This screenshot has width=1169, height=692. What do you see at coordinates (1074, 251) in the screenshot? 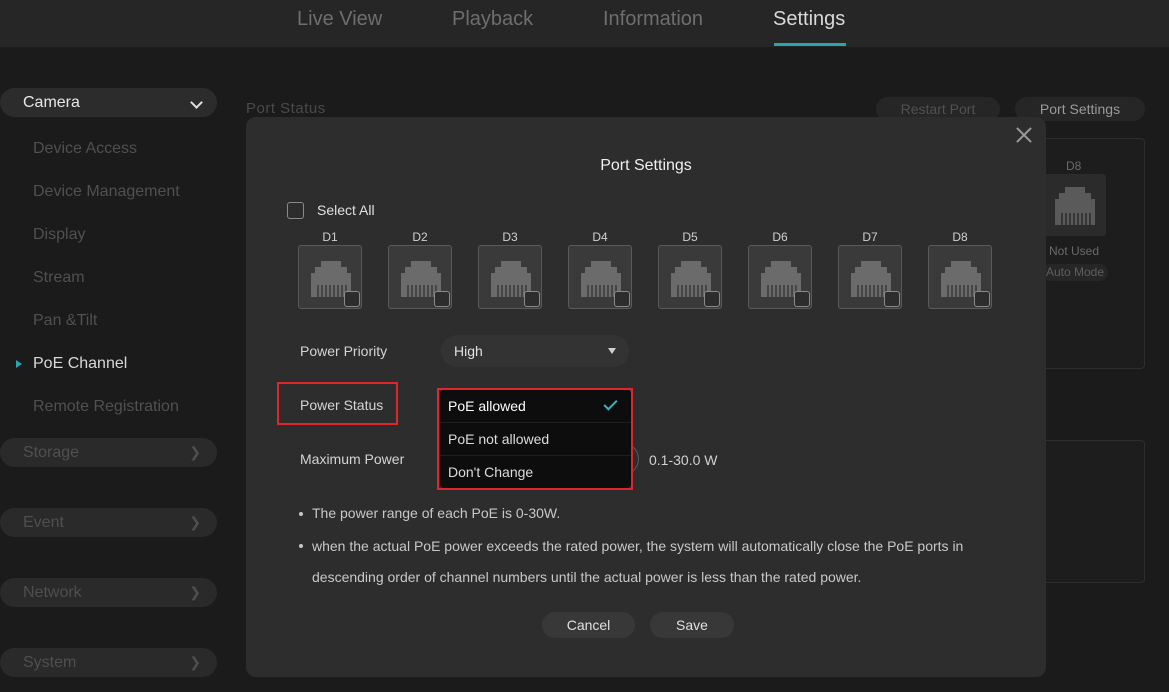
I see `port-status-text: Not Used` at bounding box center [1074, 251].